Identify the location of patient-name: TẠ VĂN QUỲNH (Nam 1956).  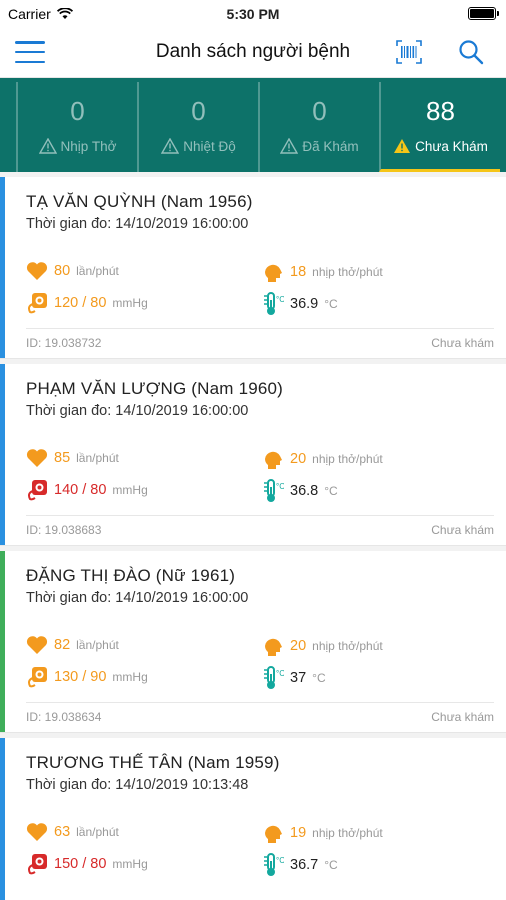
(139, 201).